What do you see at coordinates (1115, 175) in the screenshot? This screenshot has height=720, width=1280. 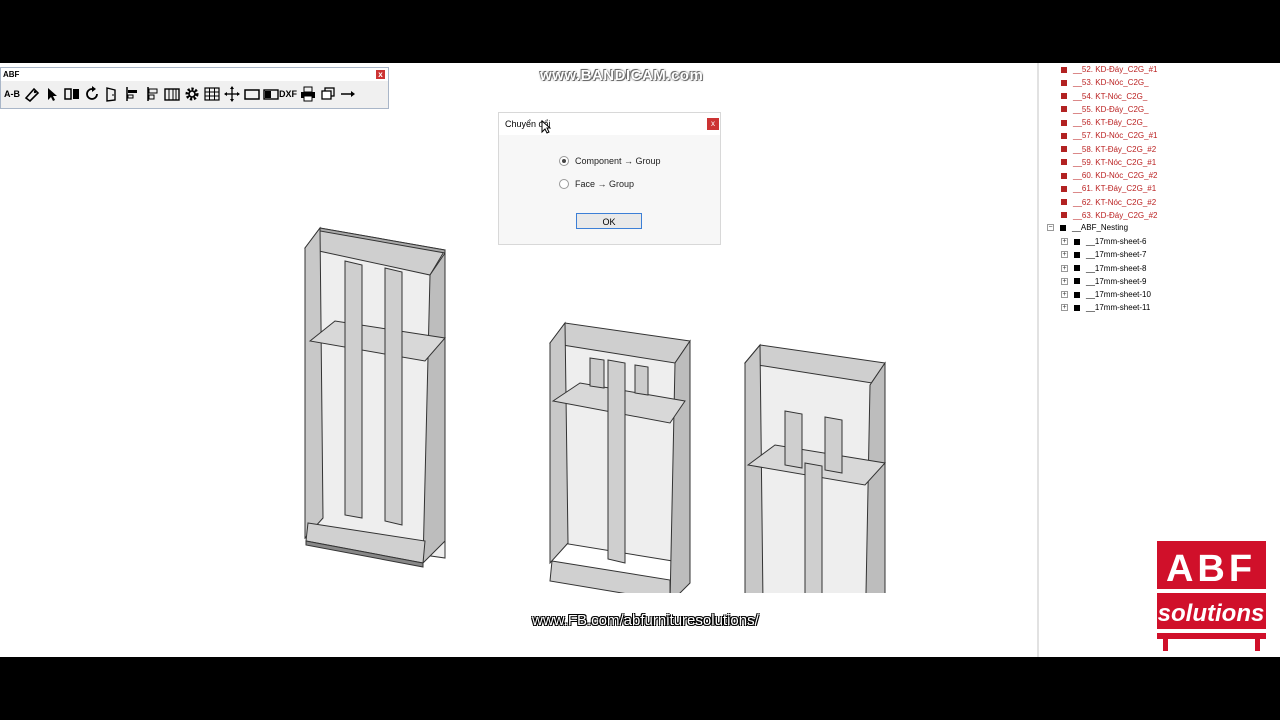 I see `tree-item-label: __60. KD-Nóc_C2G_#2` at bounding box center [1115, 175].